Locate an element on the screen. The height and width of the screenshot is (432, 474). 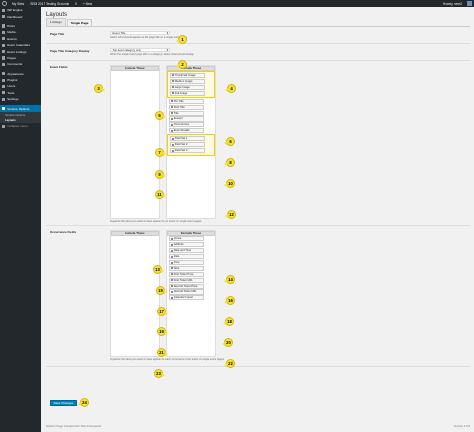
occurrence-include-heading: Include These is located at coordinates (135, 233).